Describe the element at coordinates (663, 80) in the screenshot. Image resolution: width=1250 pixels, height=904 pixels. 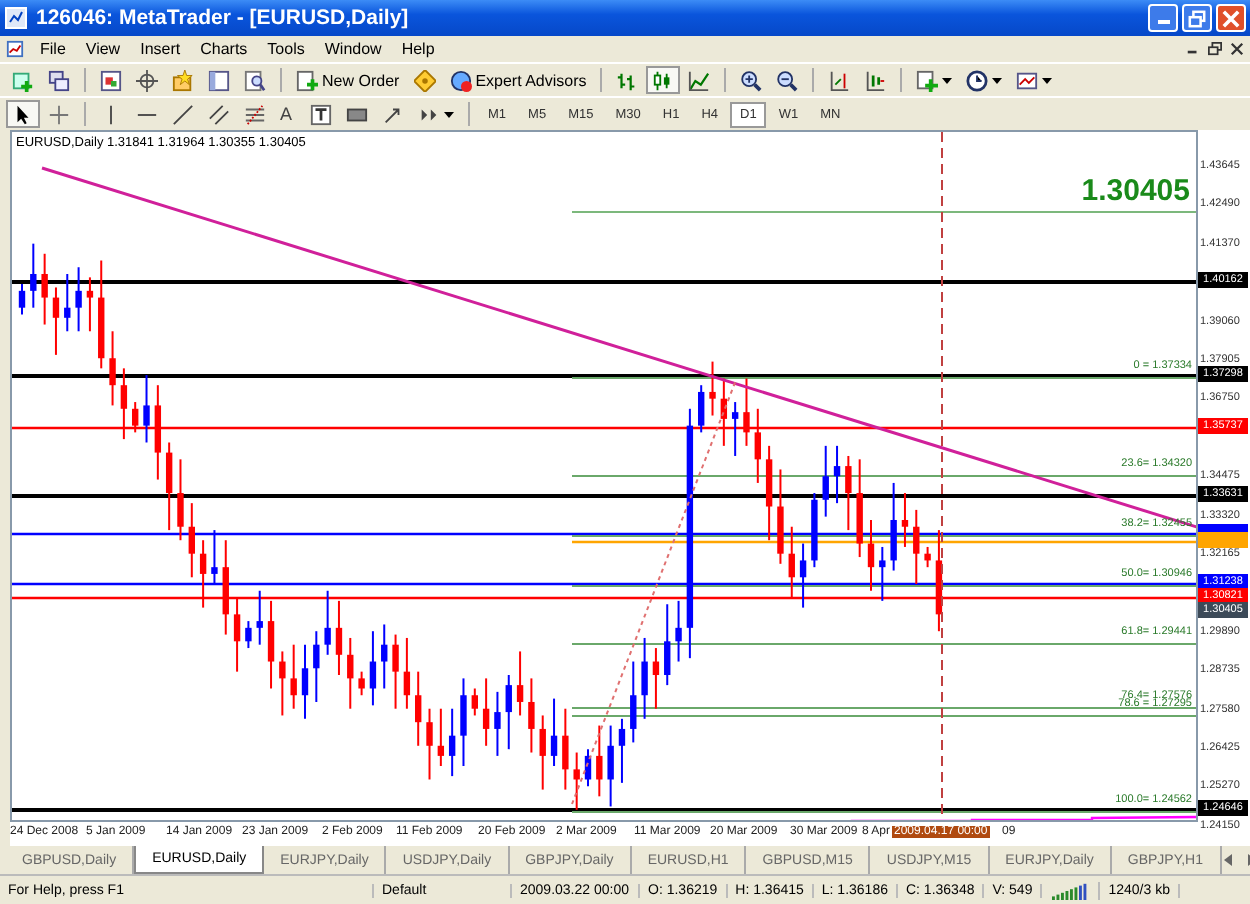
I see `candles-icon` at that location.